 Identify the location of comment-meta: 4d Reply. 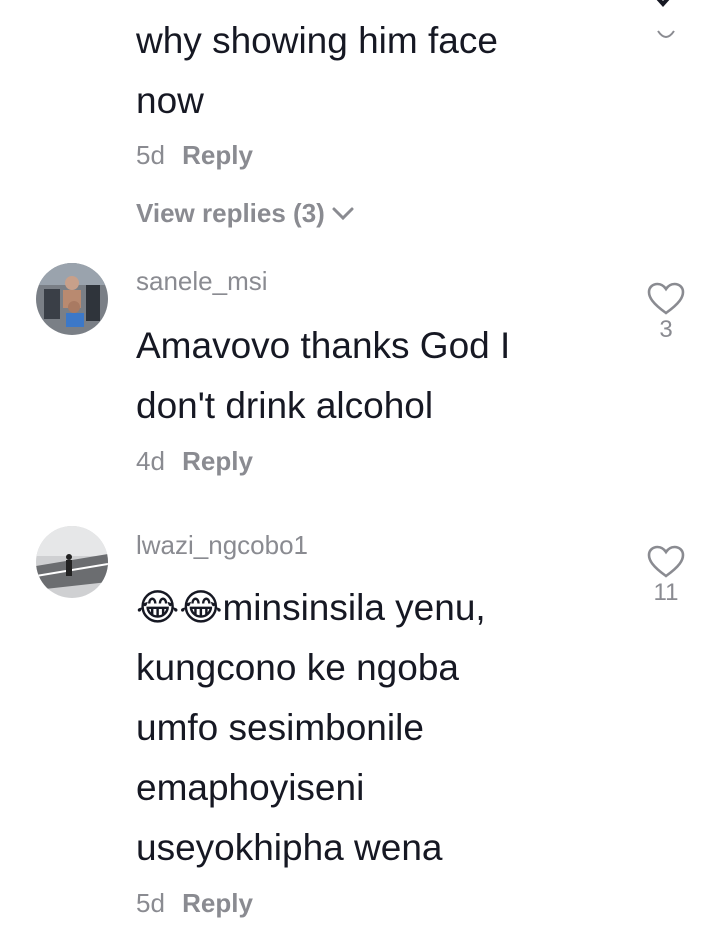
(194, 461).